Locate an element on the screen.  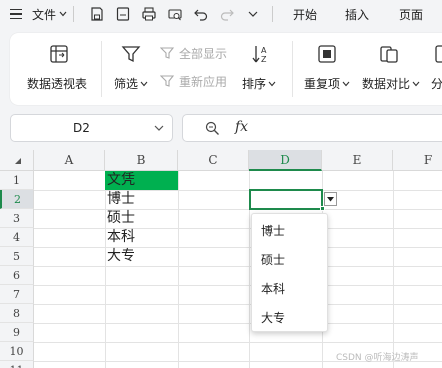
svg-text: Z is located at coordinates (264, 59).